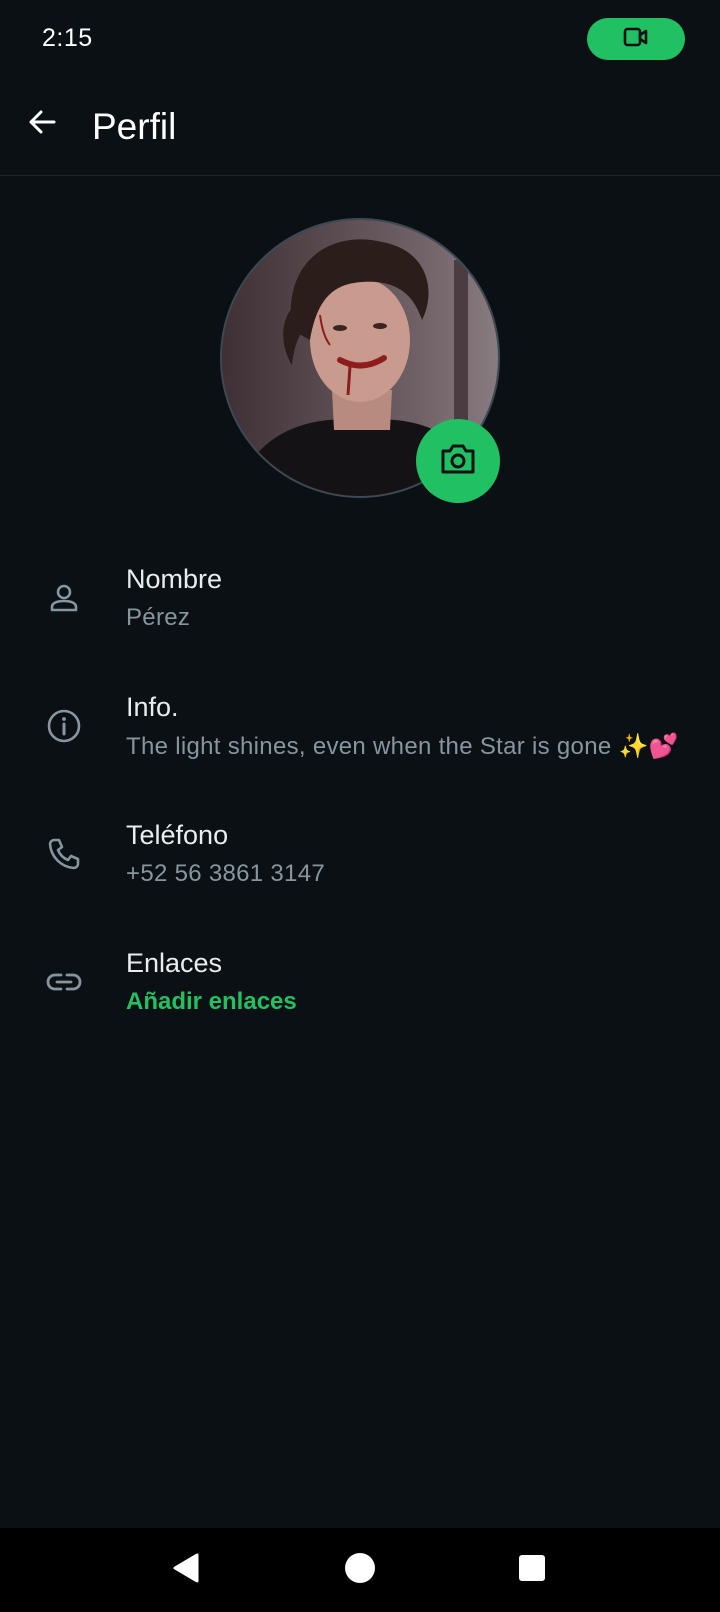 The width and height of the screenshot is (720, 1612). What do you see at coordinates (174, 579) in the screenshot?
I see `name-label: Nombre` at bounding box center [174, 579].